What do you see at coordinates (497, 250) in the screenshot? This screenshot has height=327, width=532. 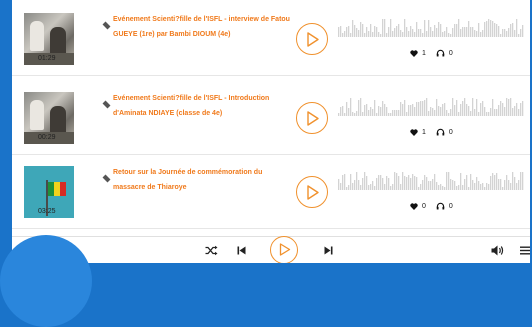 I see `volume-icon` at bounding box center [497, 250].